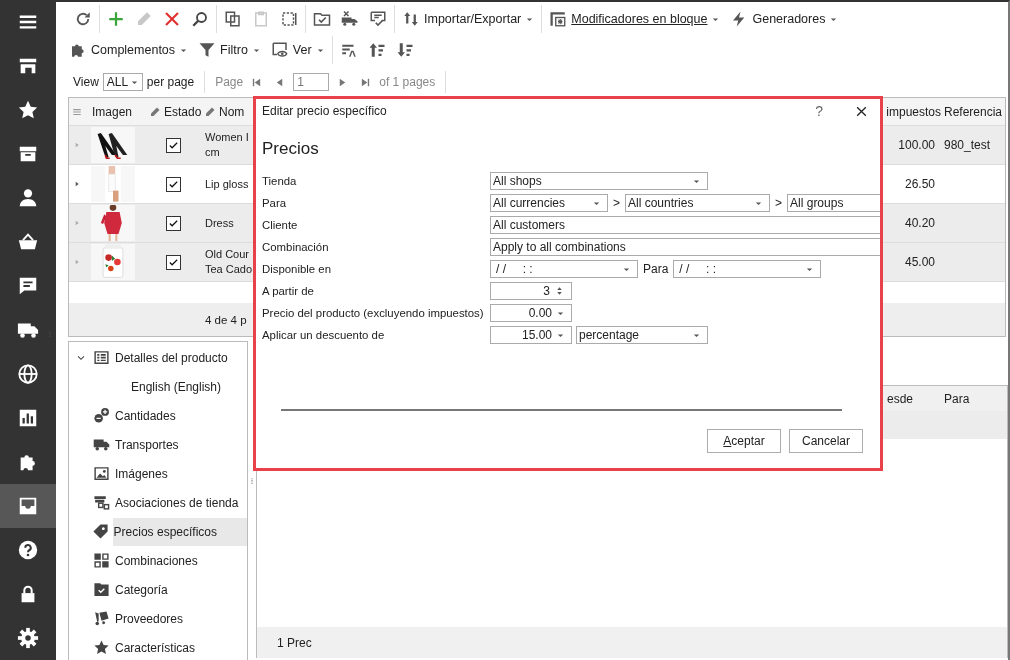 Image resolution: width=1010 pixels, height=660 pixels. I want to click on record-count: 4 de 4 p, so click(226, 319).